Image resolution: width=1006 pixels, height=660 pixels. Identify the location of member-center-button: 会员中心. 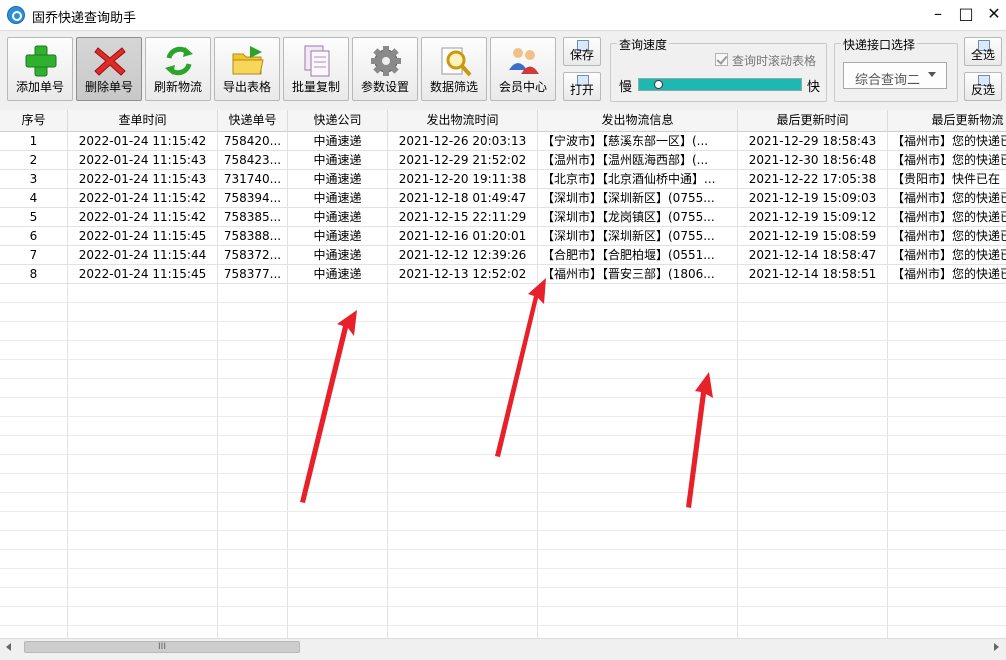
(523, 69).